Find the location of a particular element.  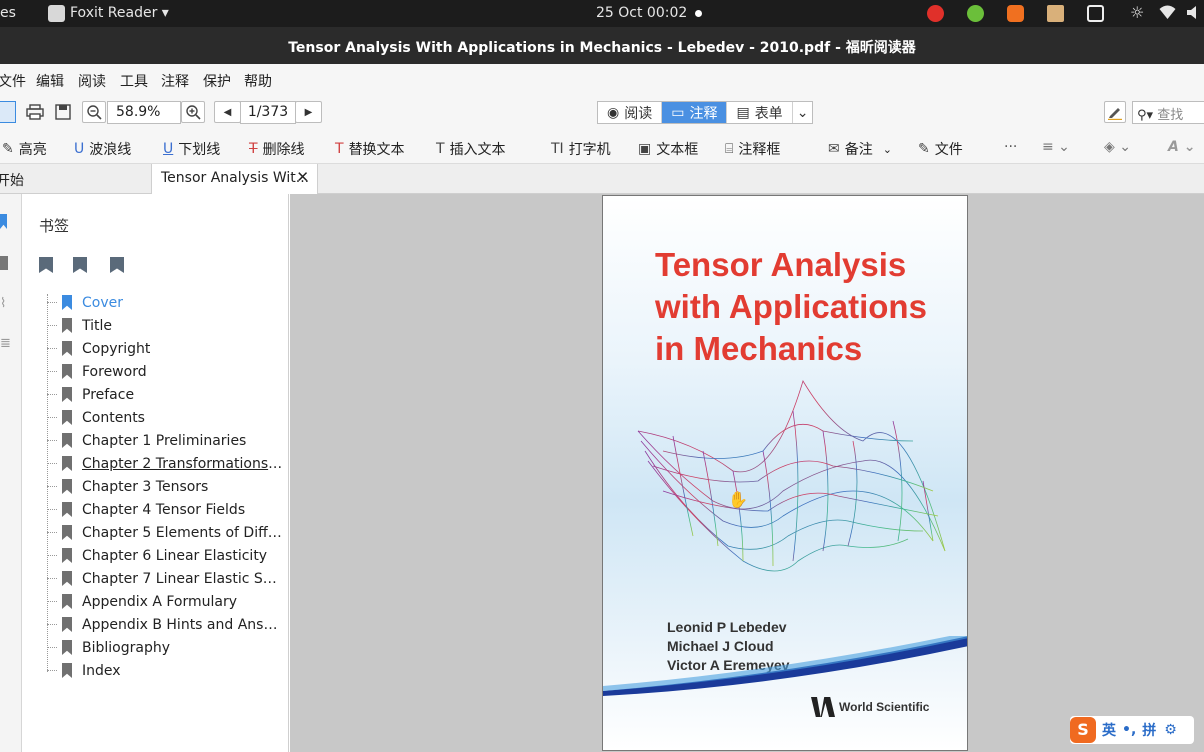

comment-mode-button: ▭ 注释 is located at coordinates (695, 112).